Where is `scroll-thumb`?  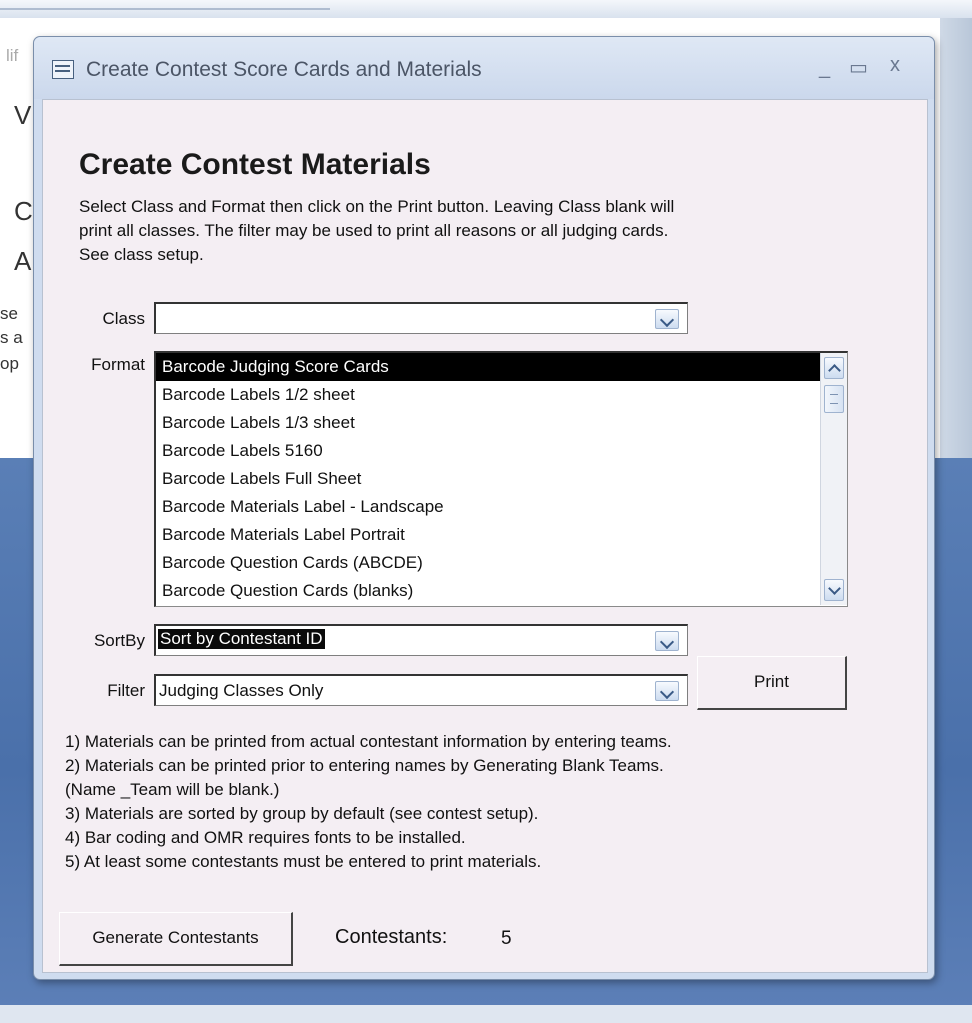 scroll-thumb is located at coordinates (834, 399).